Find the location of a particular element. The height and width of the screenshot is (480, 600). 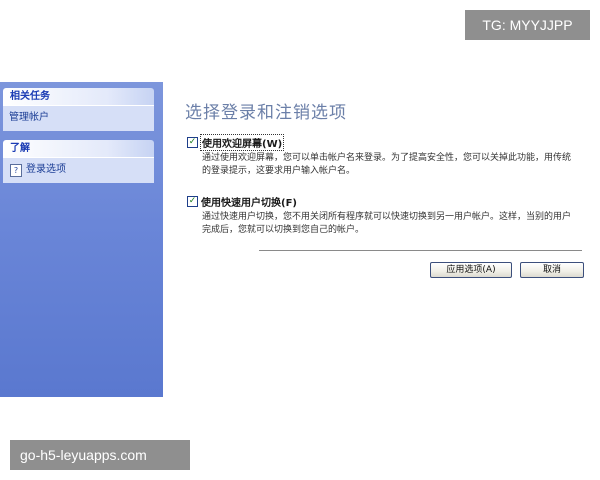

related-tasks-body: 管理帐户 is located at coordinates (78, 118).